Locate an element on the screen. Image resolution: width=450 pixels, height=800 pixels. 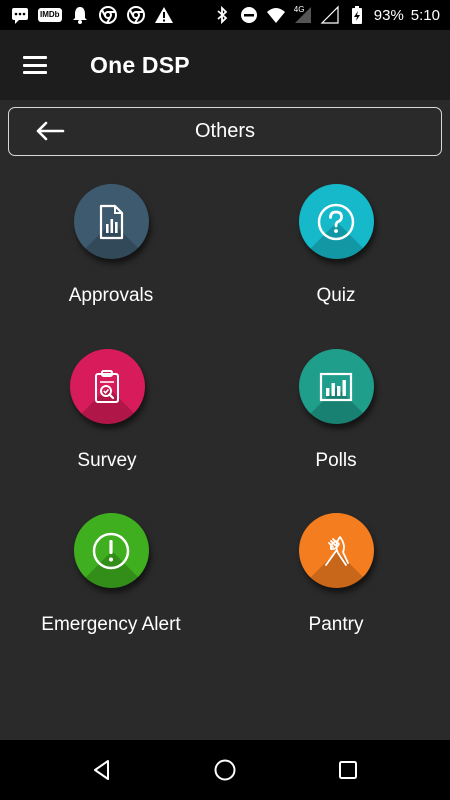
tile-approvals: Approvals is located at coordinates (111, 254).